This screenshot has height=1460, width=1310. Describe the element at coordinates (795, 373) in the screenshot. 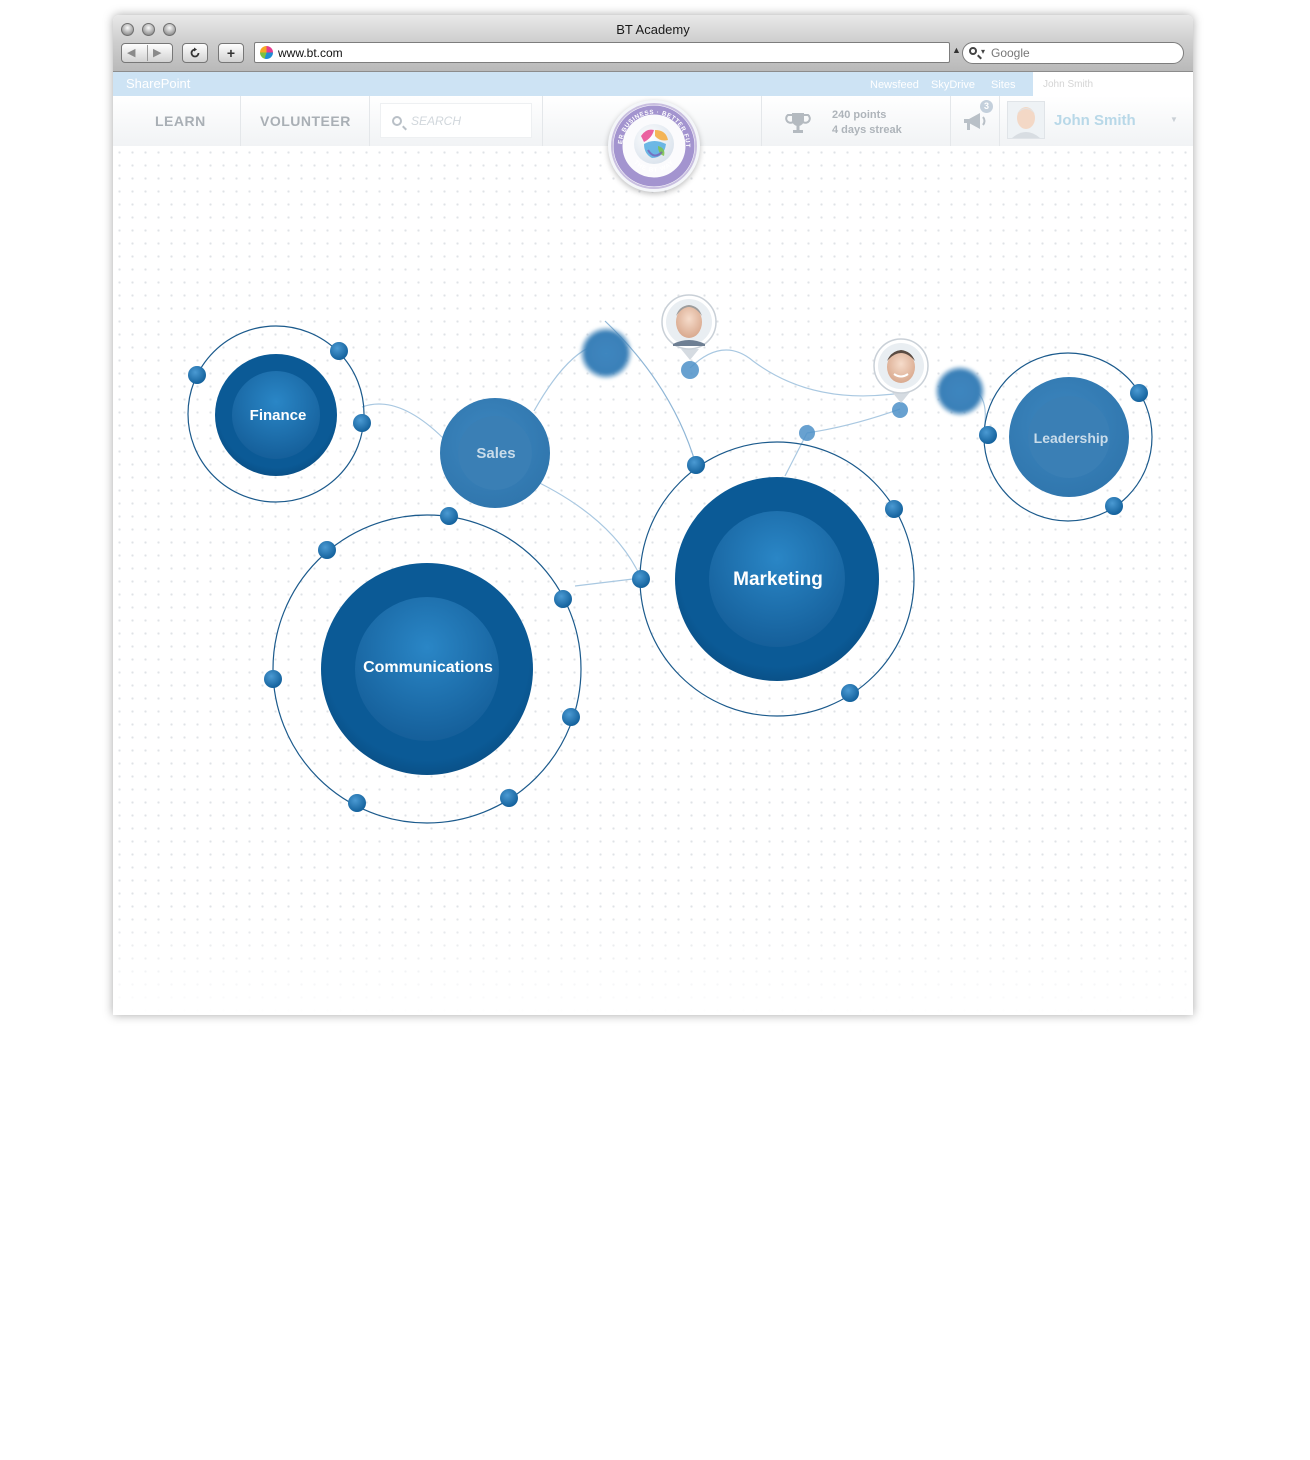

I see `link-avatar-leadership` at that location.